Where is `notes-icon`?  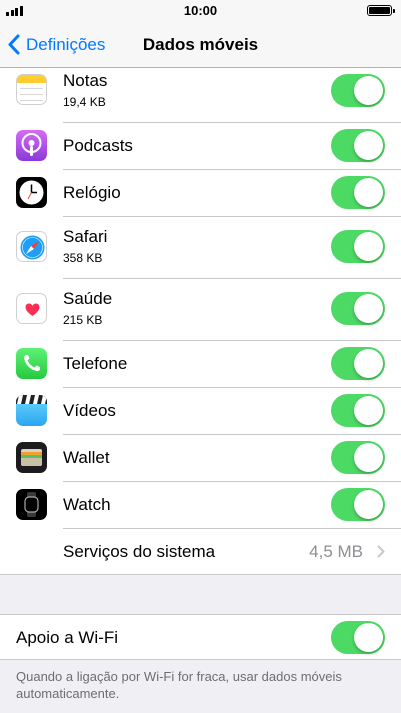
notes-icon is located at coordinates (31, 89).